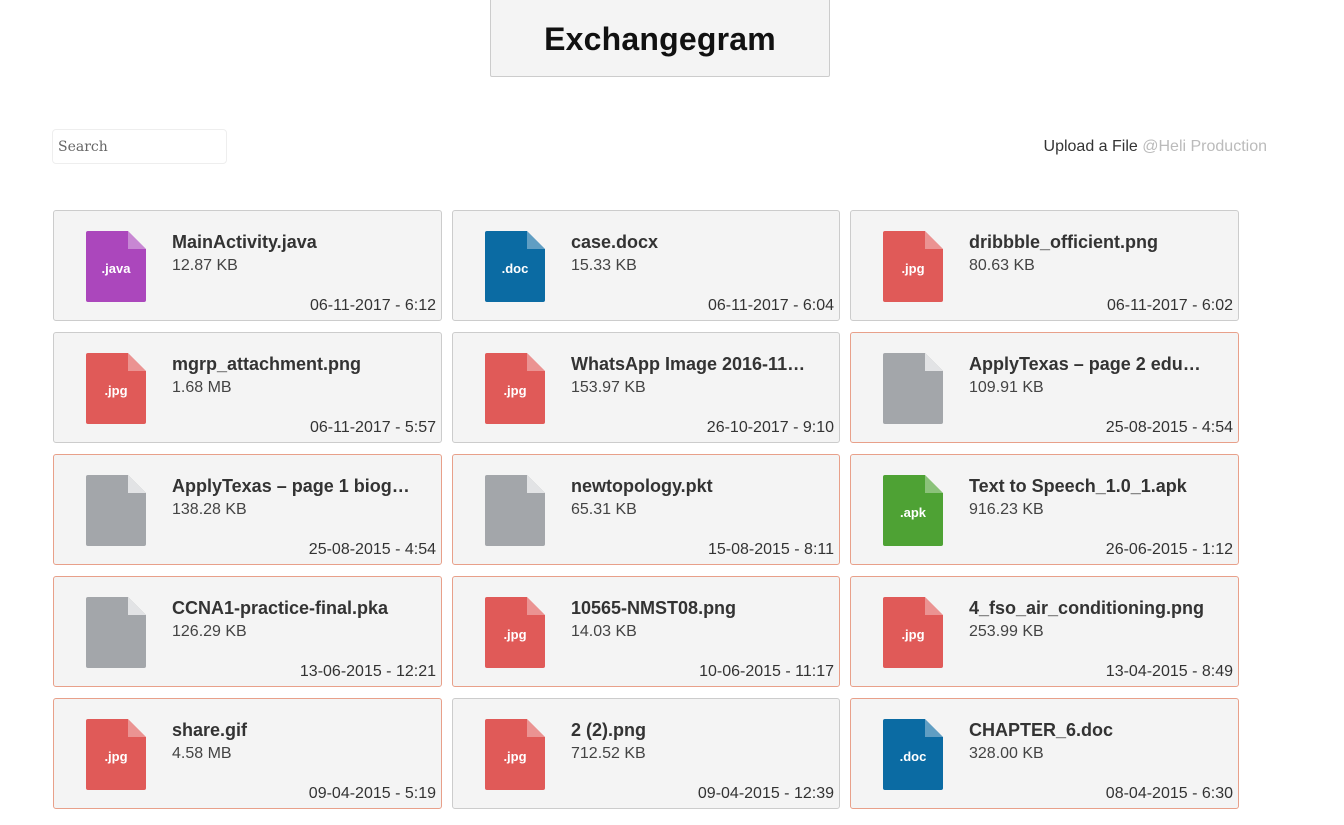 Image resolution: width=1344 pixels, height=825 pixels. I want to click on file-size: 80.63 KB, so click(1002, 265).